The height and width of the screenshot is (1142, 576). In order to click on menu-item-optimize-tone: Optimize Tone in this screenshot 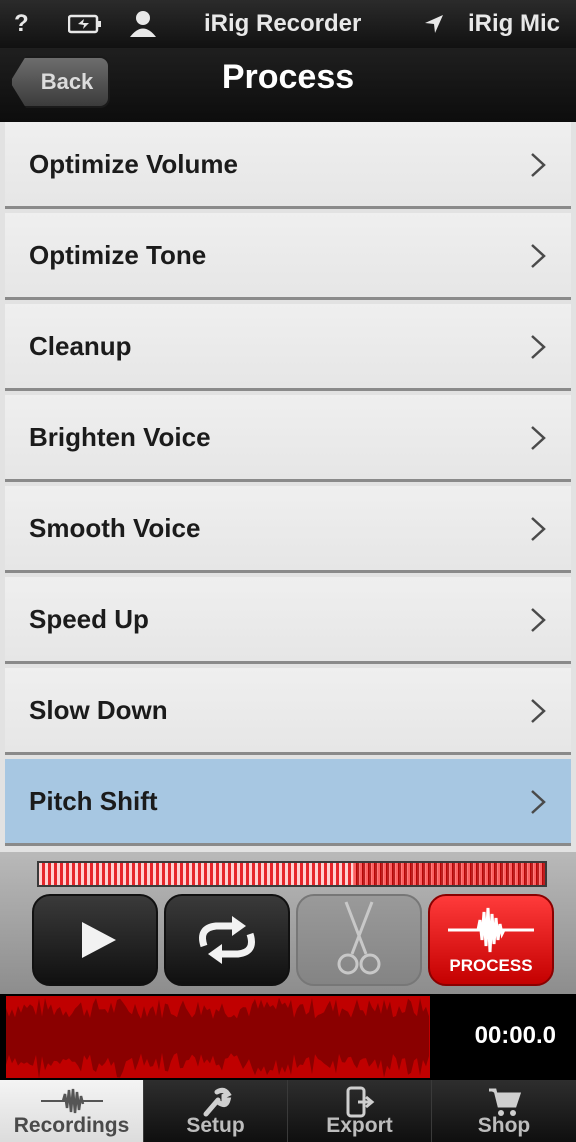, I will do `click(288, 256)`.